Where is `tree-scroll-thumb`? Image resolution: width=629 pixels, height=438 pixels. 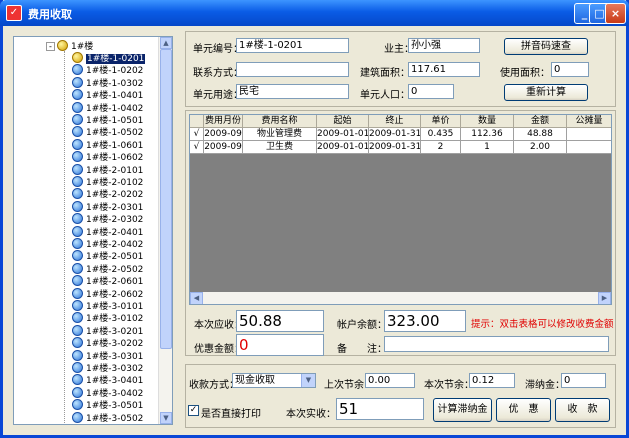
tree-scroll-thumb is located at coordinates (166, 199).